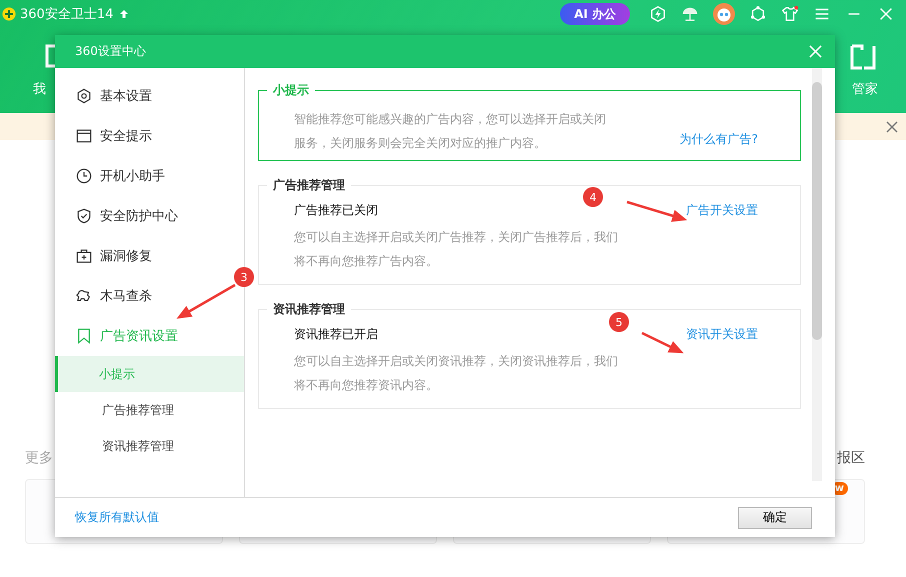  What do you see at coordinates (84, 136) in the screenshot?
I see `window-icon` at bounding box center [84, 136].